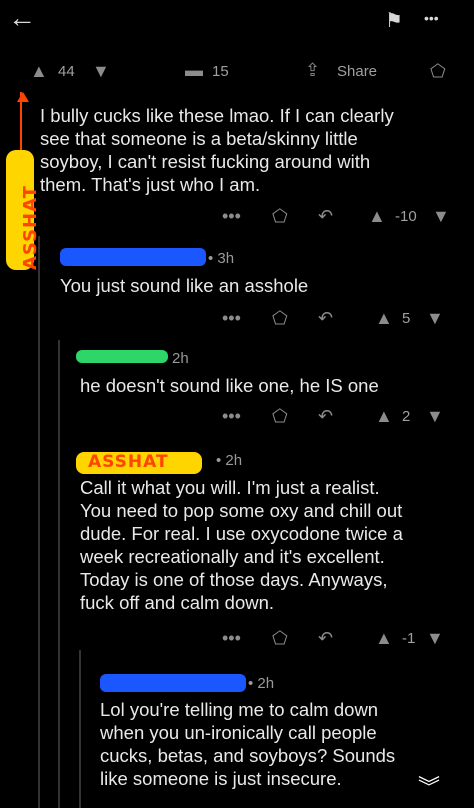 The height and width of the screenshot is (808, 474). I want to click on annotation-arrow-head, so click(23, 97).